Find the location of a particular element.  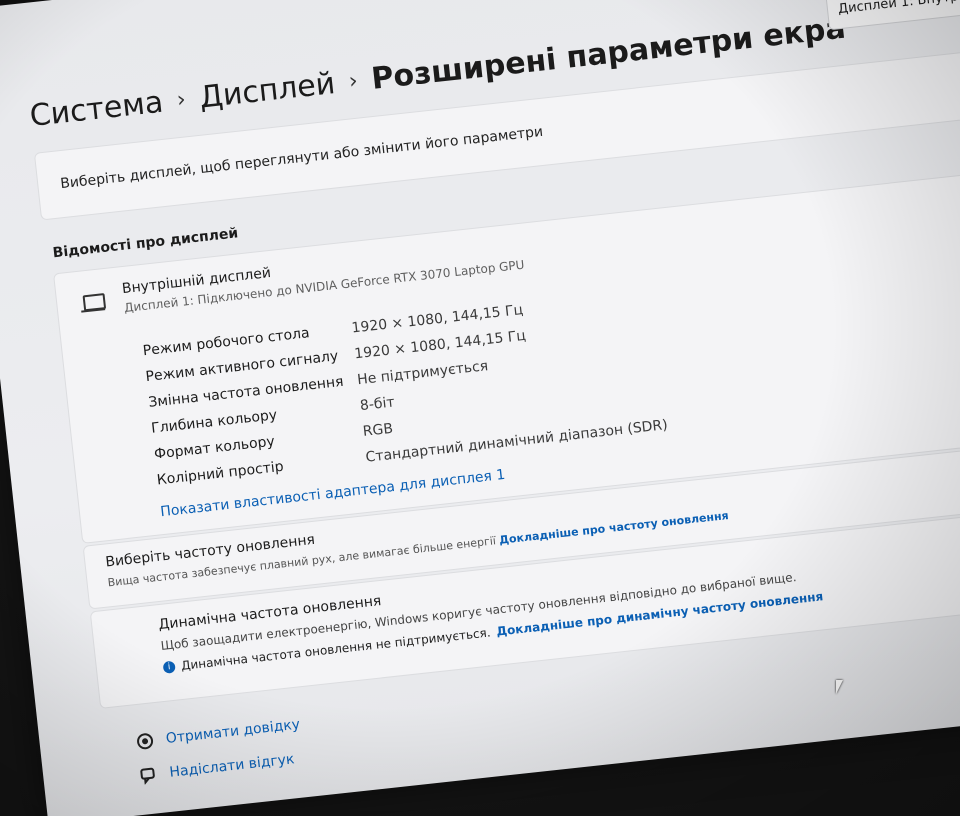

send-feedback-label: Надіслати відгук is located at coordinates (232, 766).